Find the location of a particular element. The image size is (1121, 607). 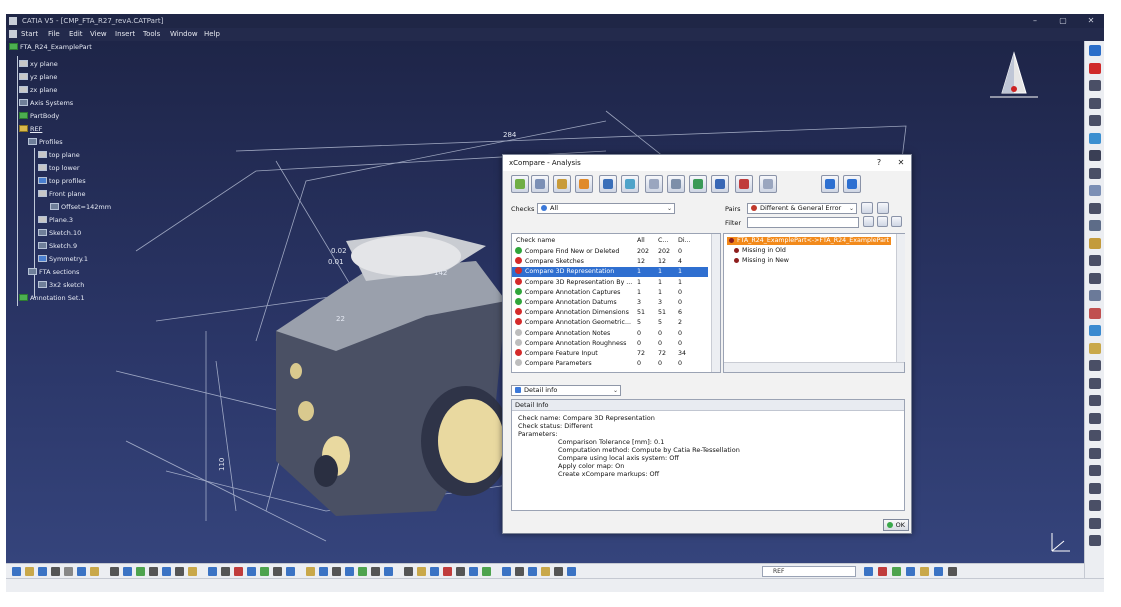

tree-item-zx-plane: zx plane is located at coordinates (38, 90).